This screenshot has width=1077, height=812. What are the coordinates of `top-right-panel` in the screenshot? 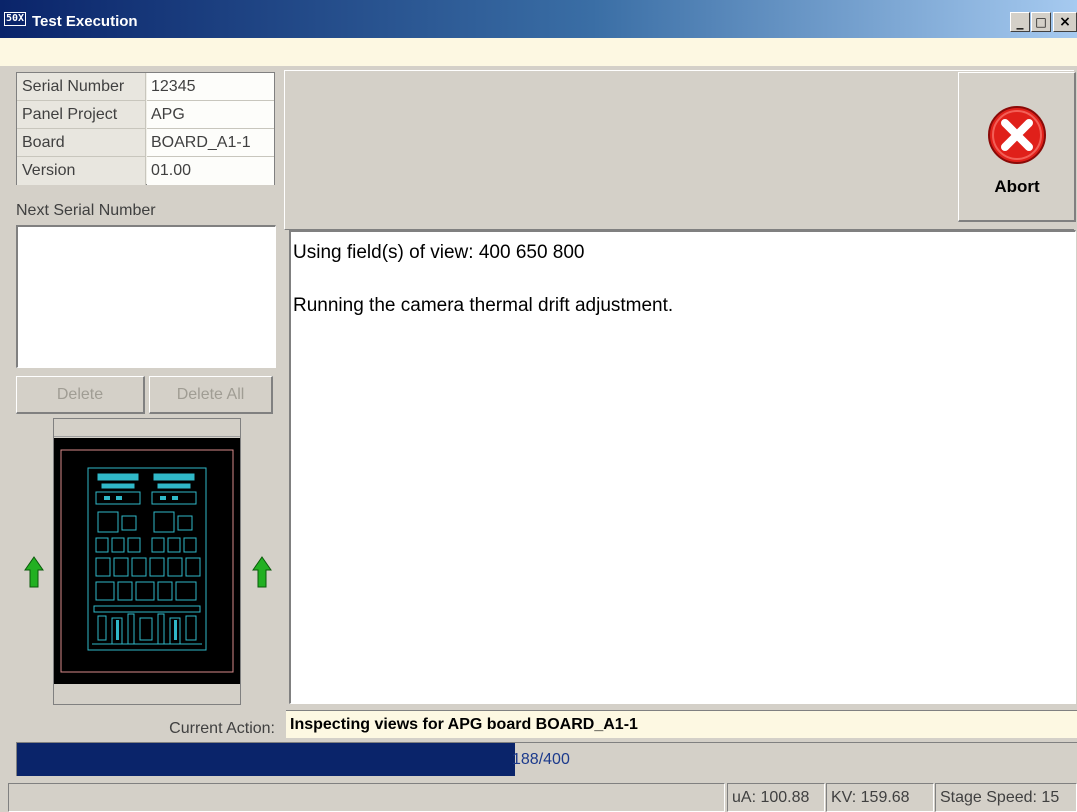 It's located at (679, 150).